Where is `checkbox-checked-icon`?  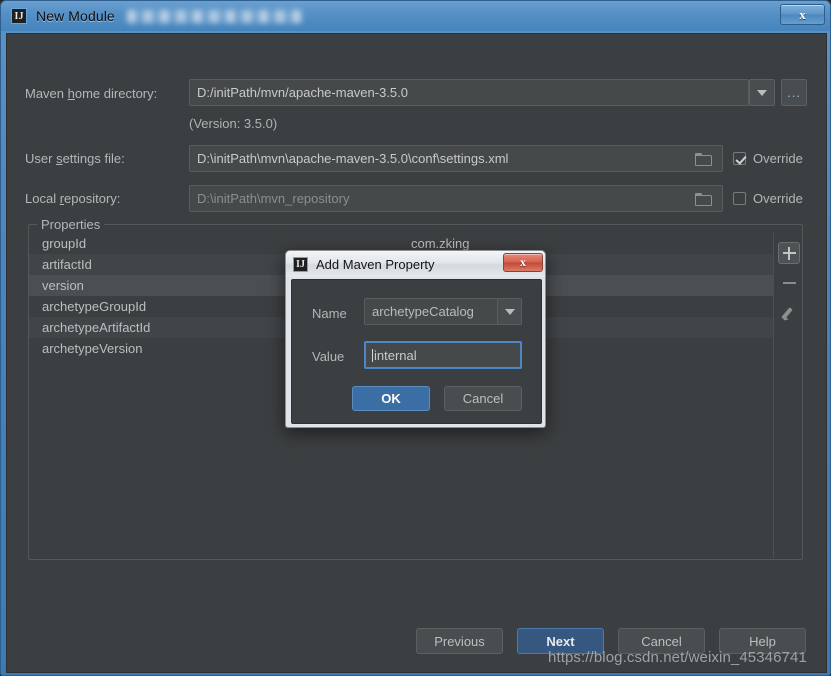
checkbox-checked-icon is located at coordinates (739, 158).